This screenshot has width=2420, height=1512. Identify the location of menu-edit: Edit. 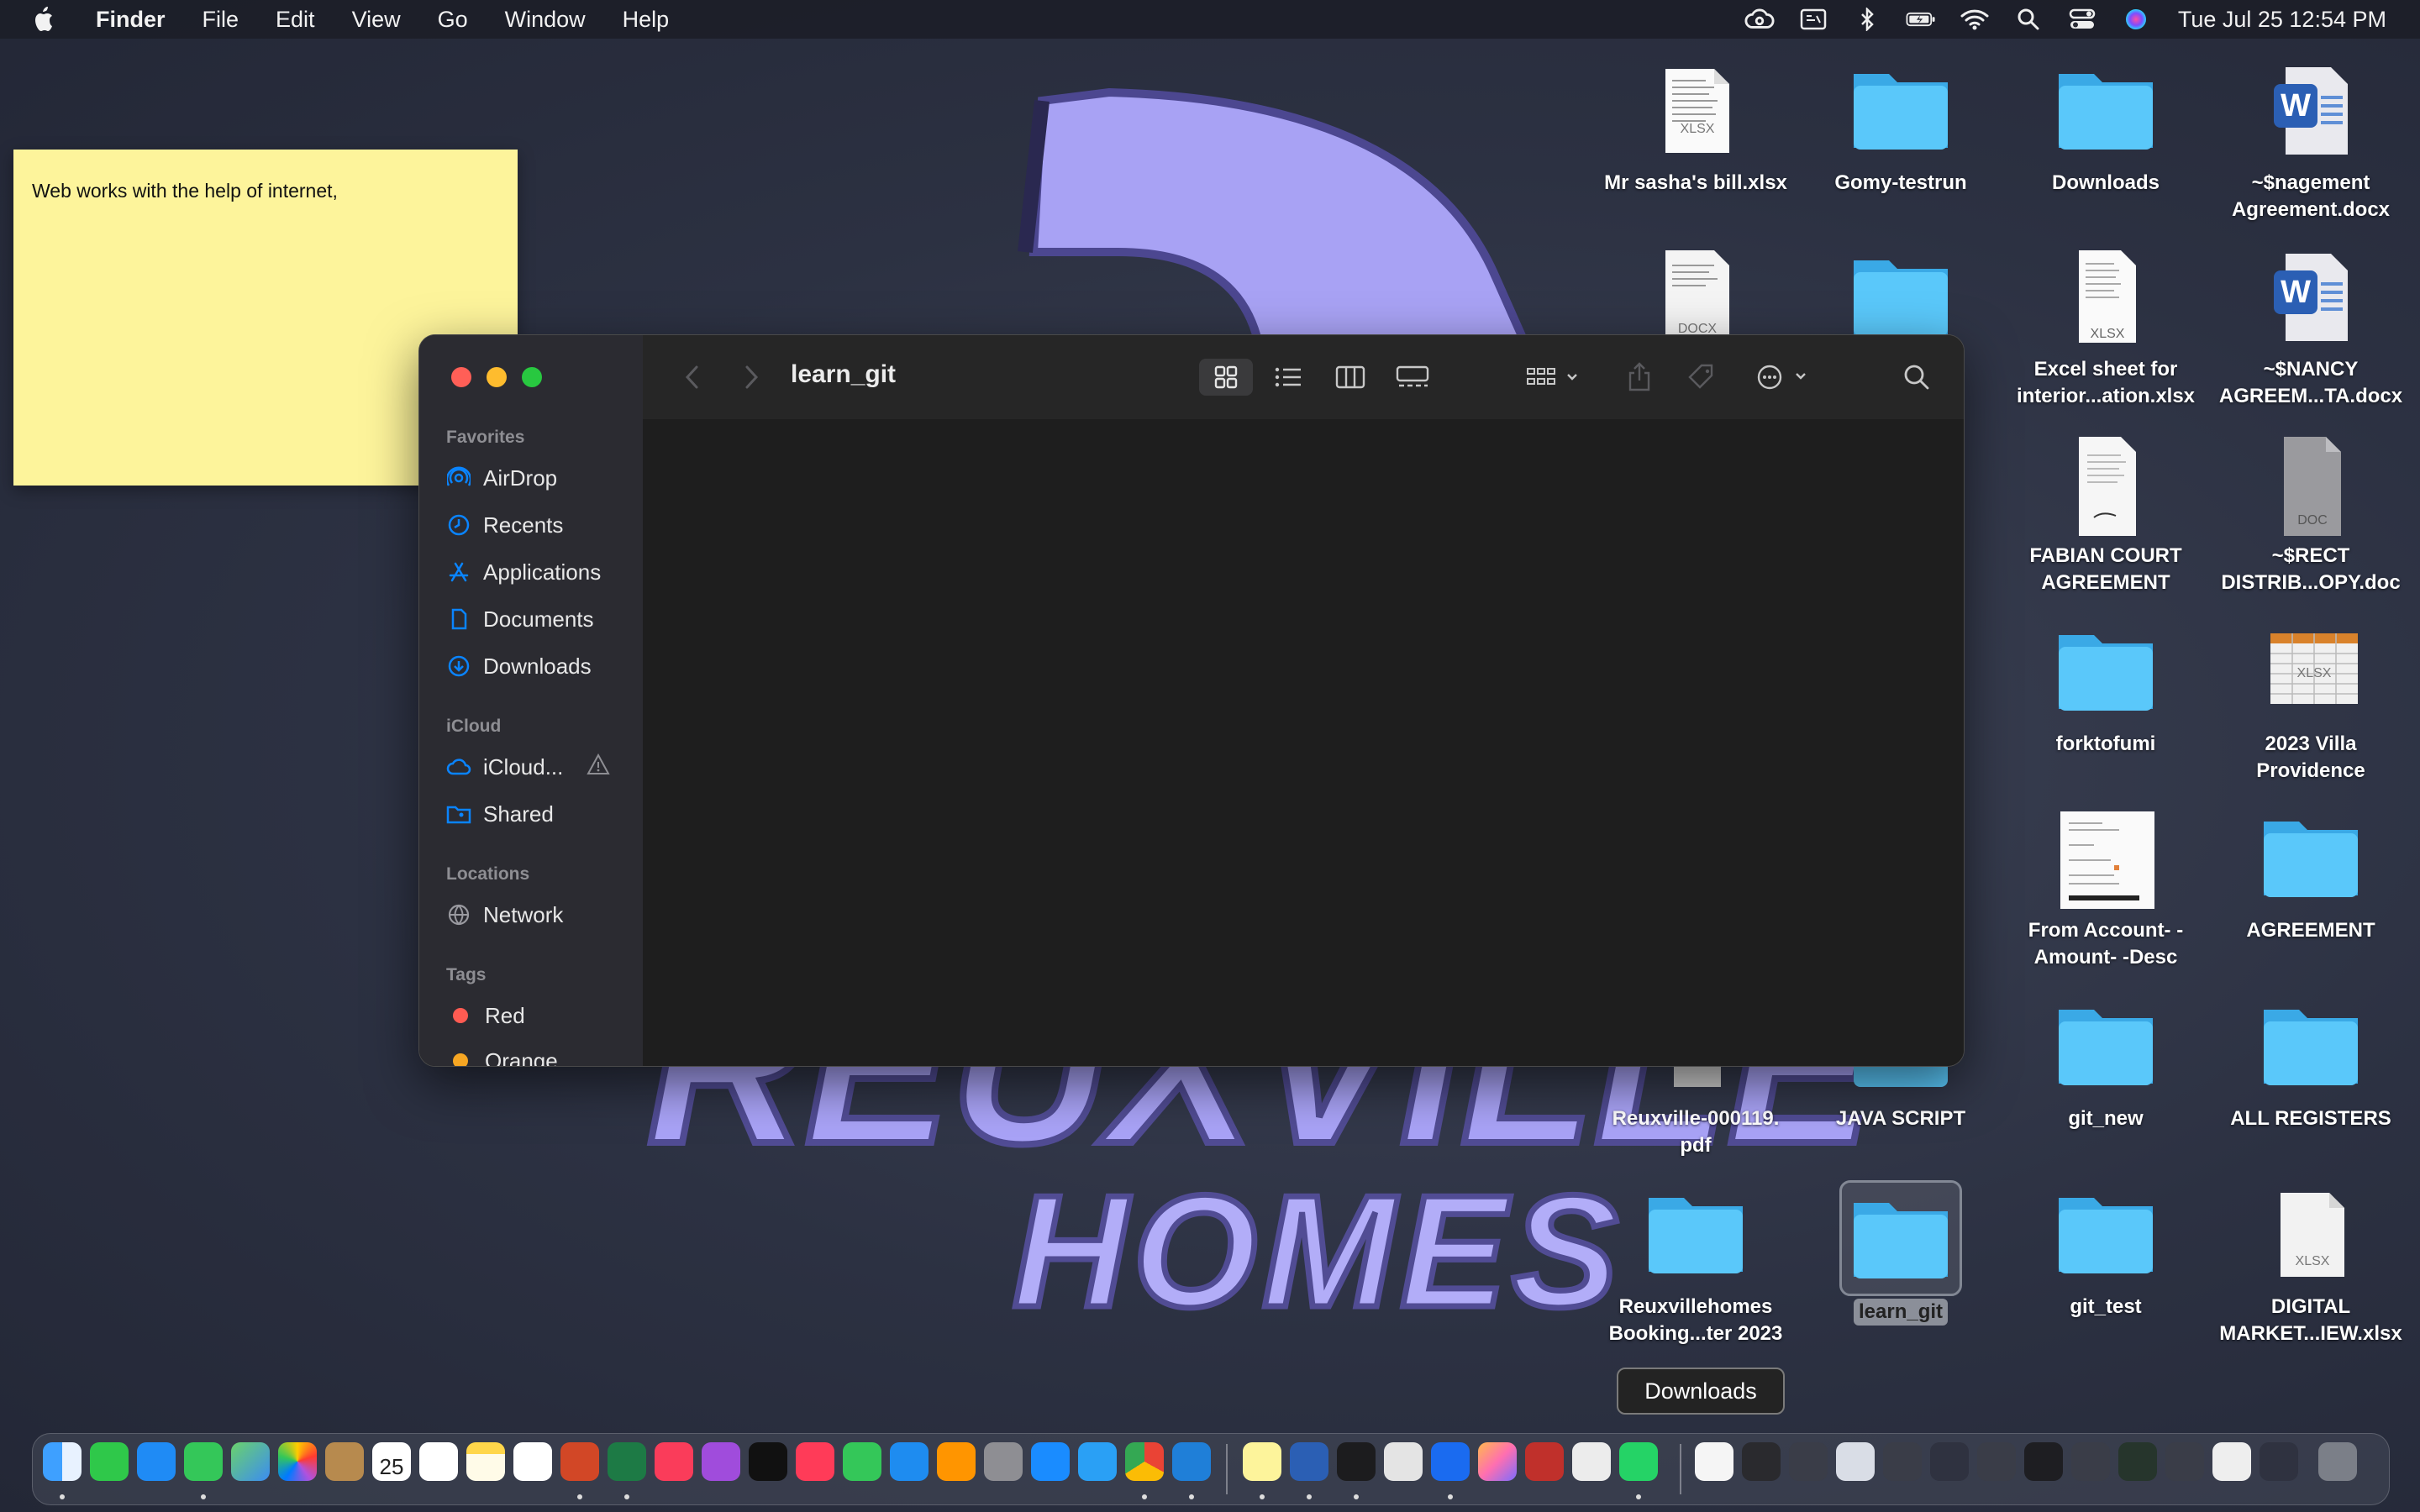
(295, 20).